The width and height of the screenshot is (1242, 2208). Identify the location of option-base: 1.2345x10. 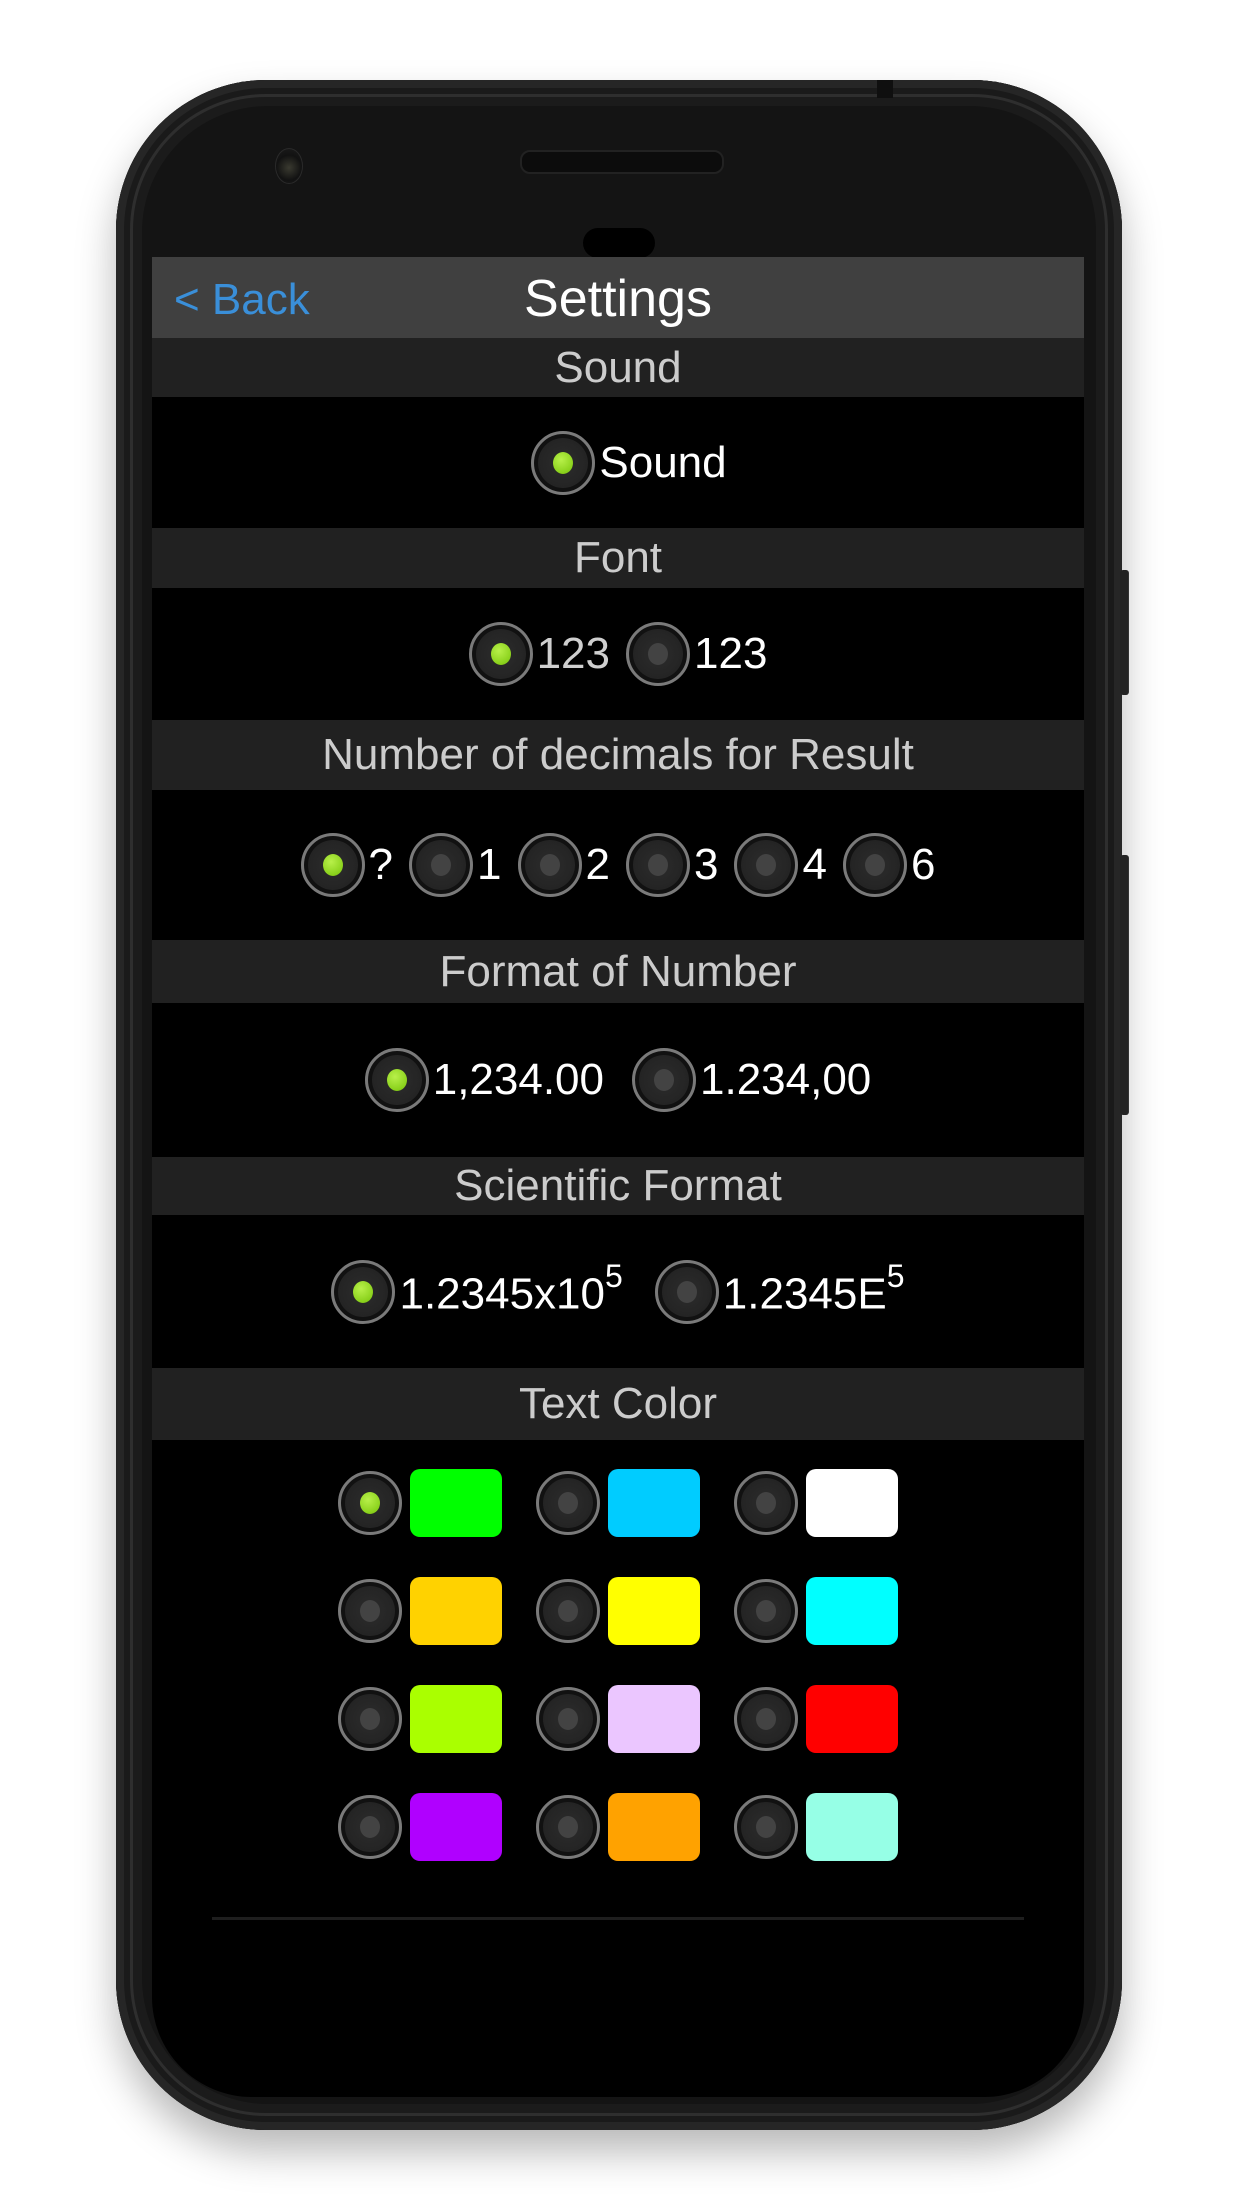
(502, 1294).